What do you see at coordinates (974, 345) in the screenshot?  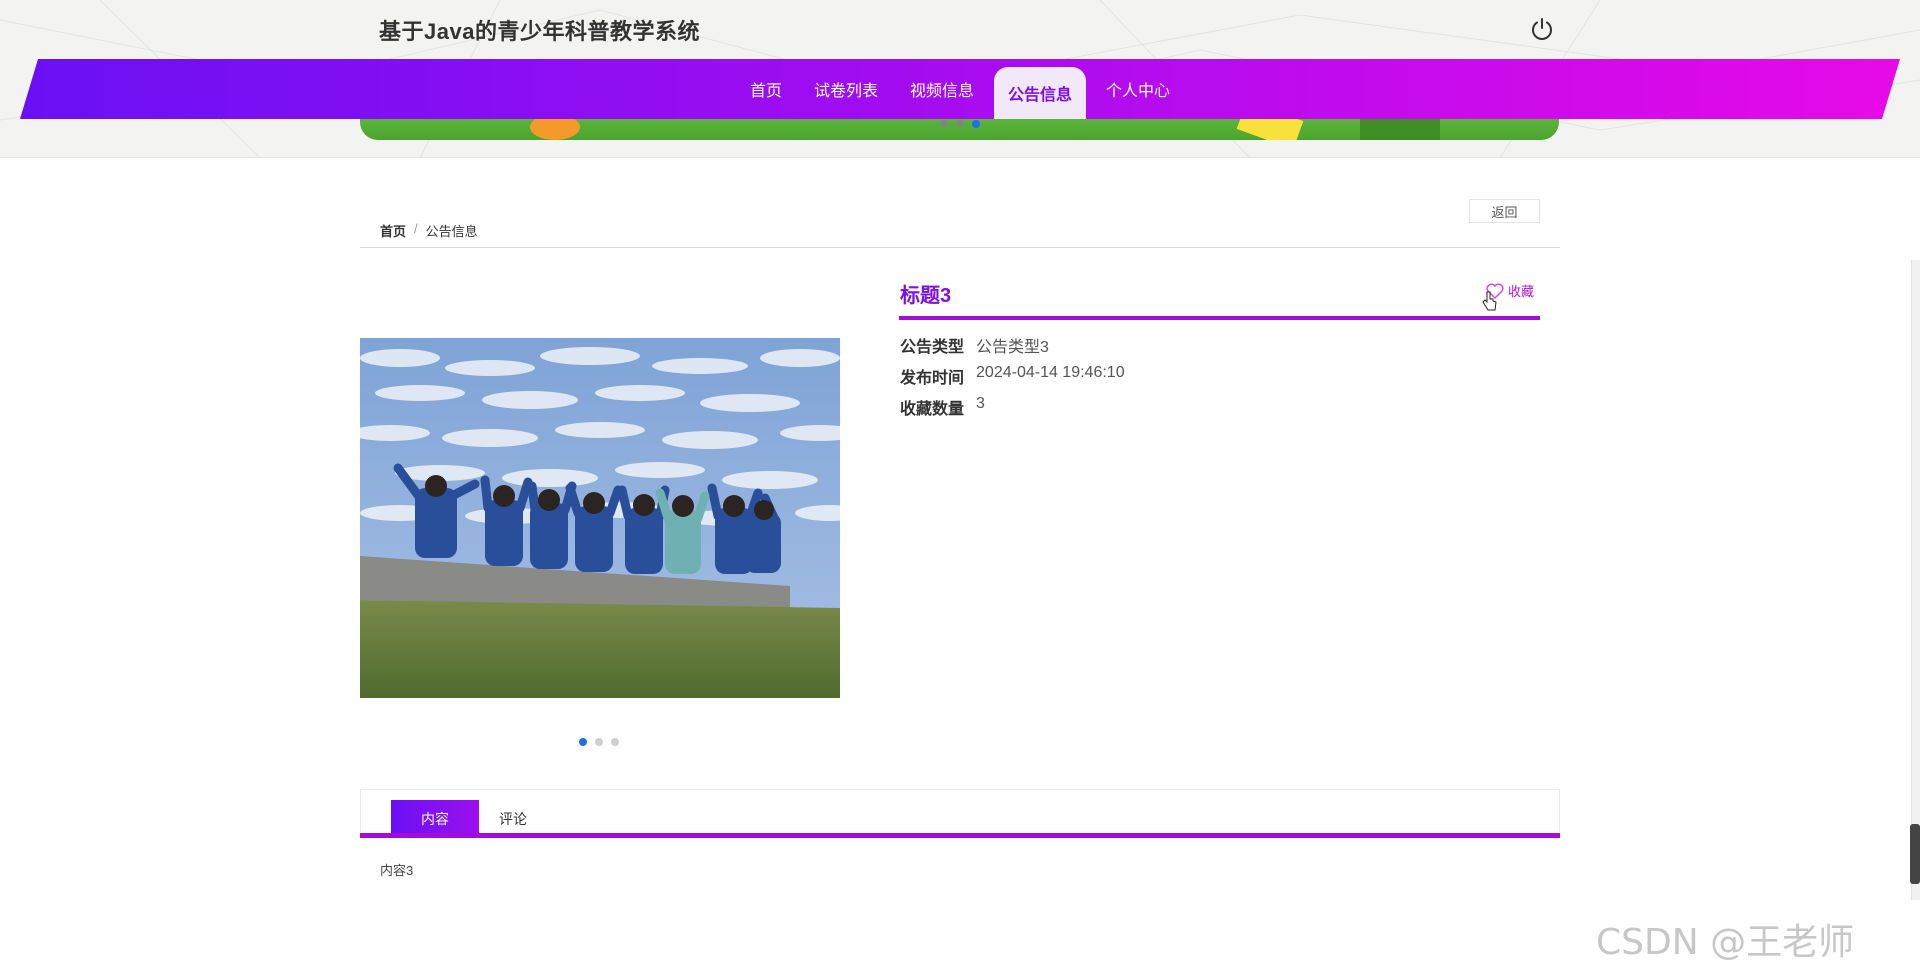 I see `info-row-type: 公告类型 公告类型3` at bounding box center [974, 345].